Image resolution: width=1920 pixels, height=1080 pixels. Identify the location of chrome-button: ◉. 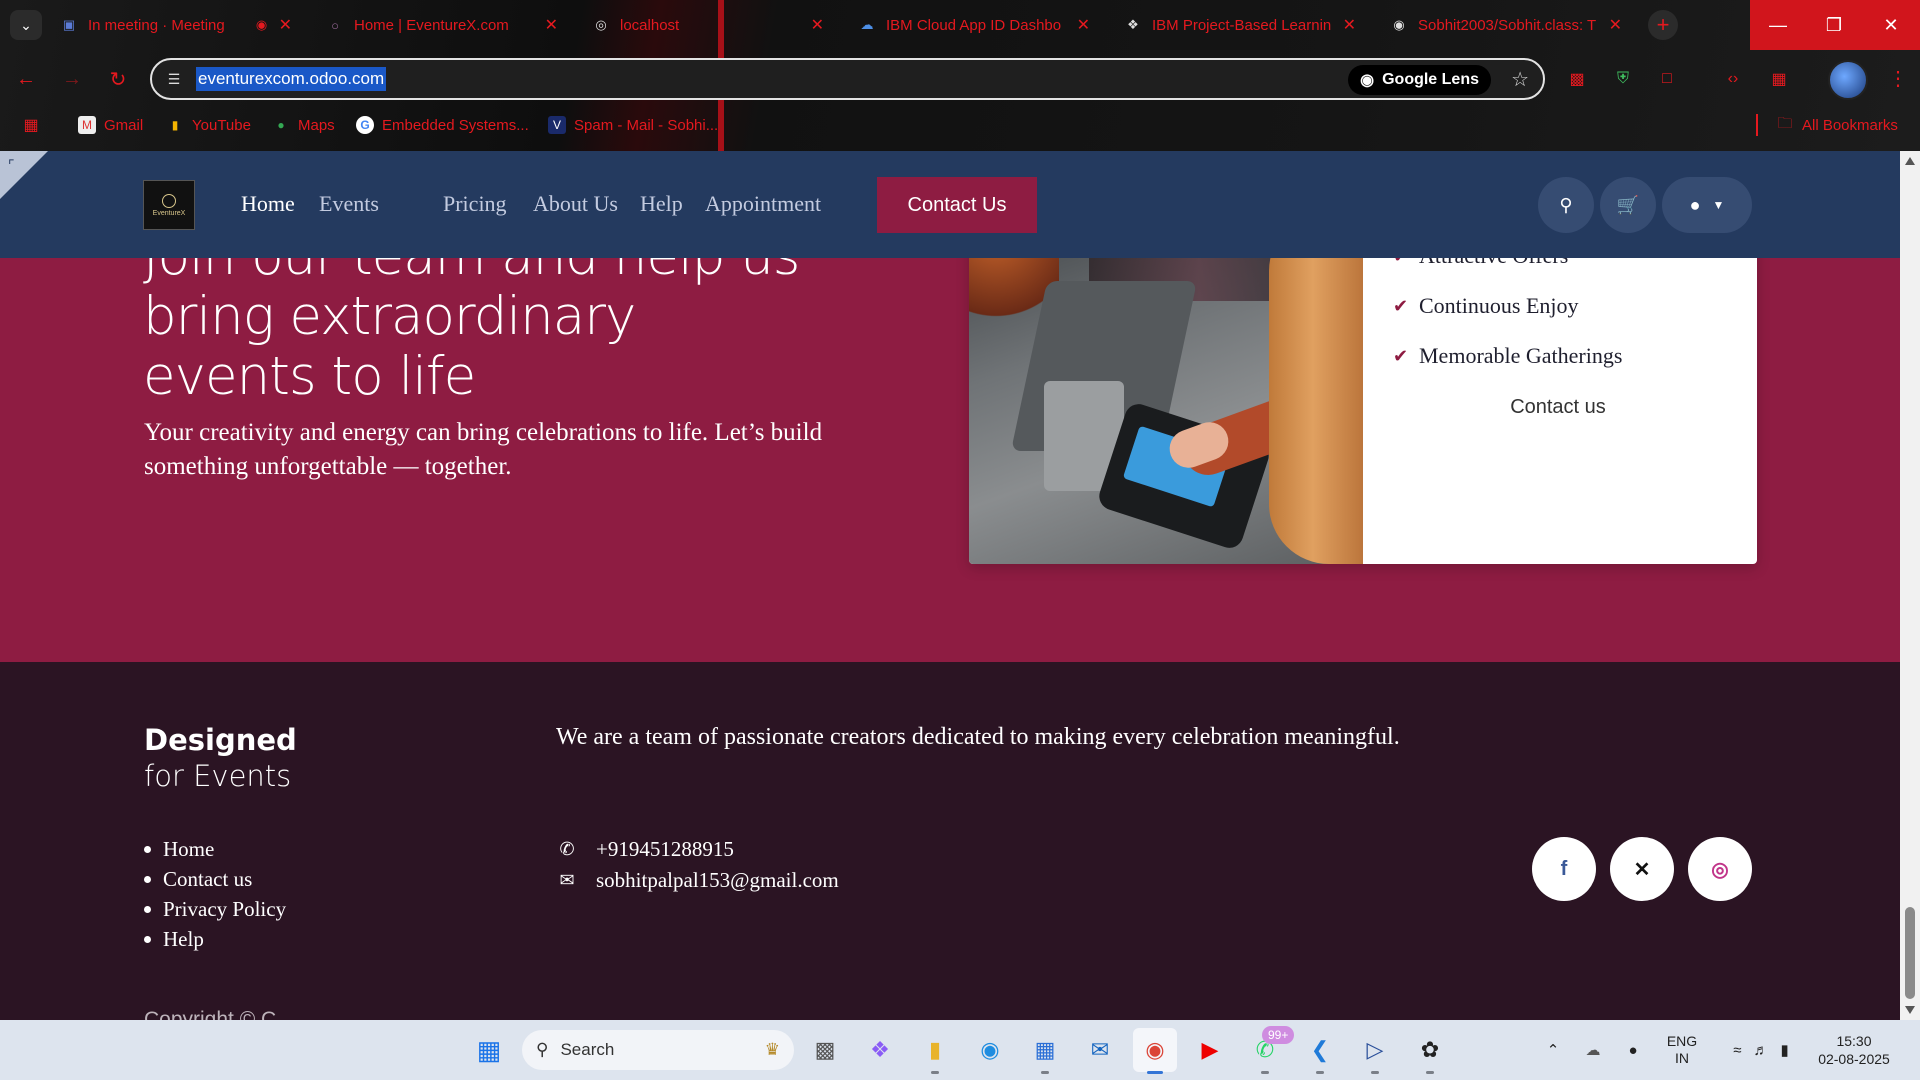
(1155, 1051).